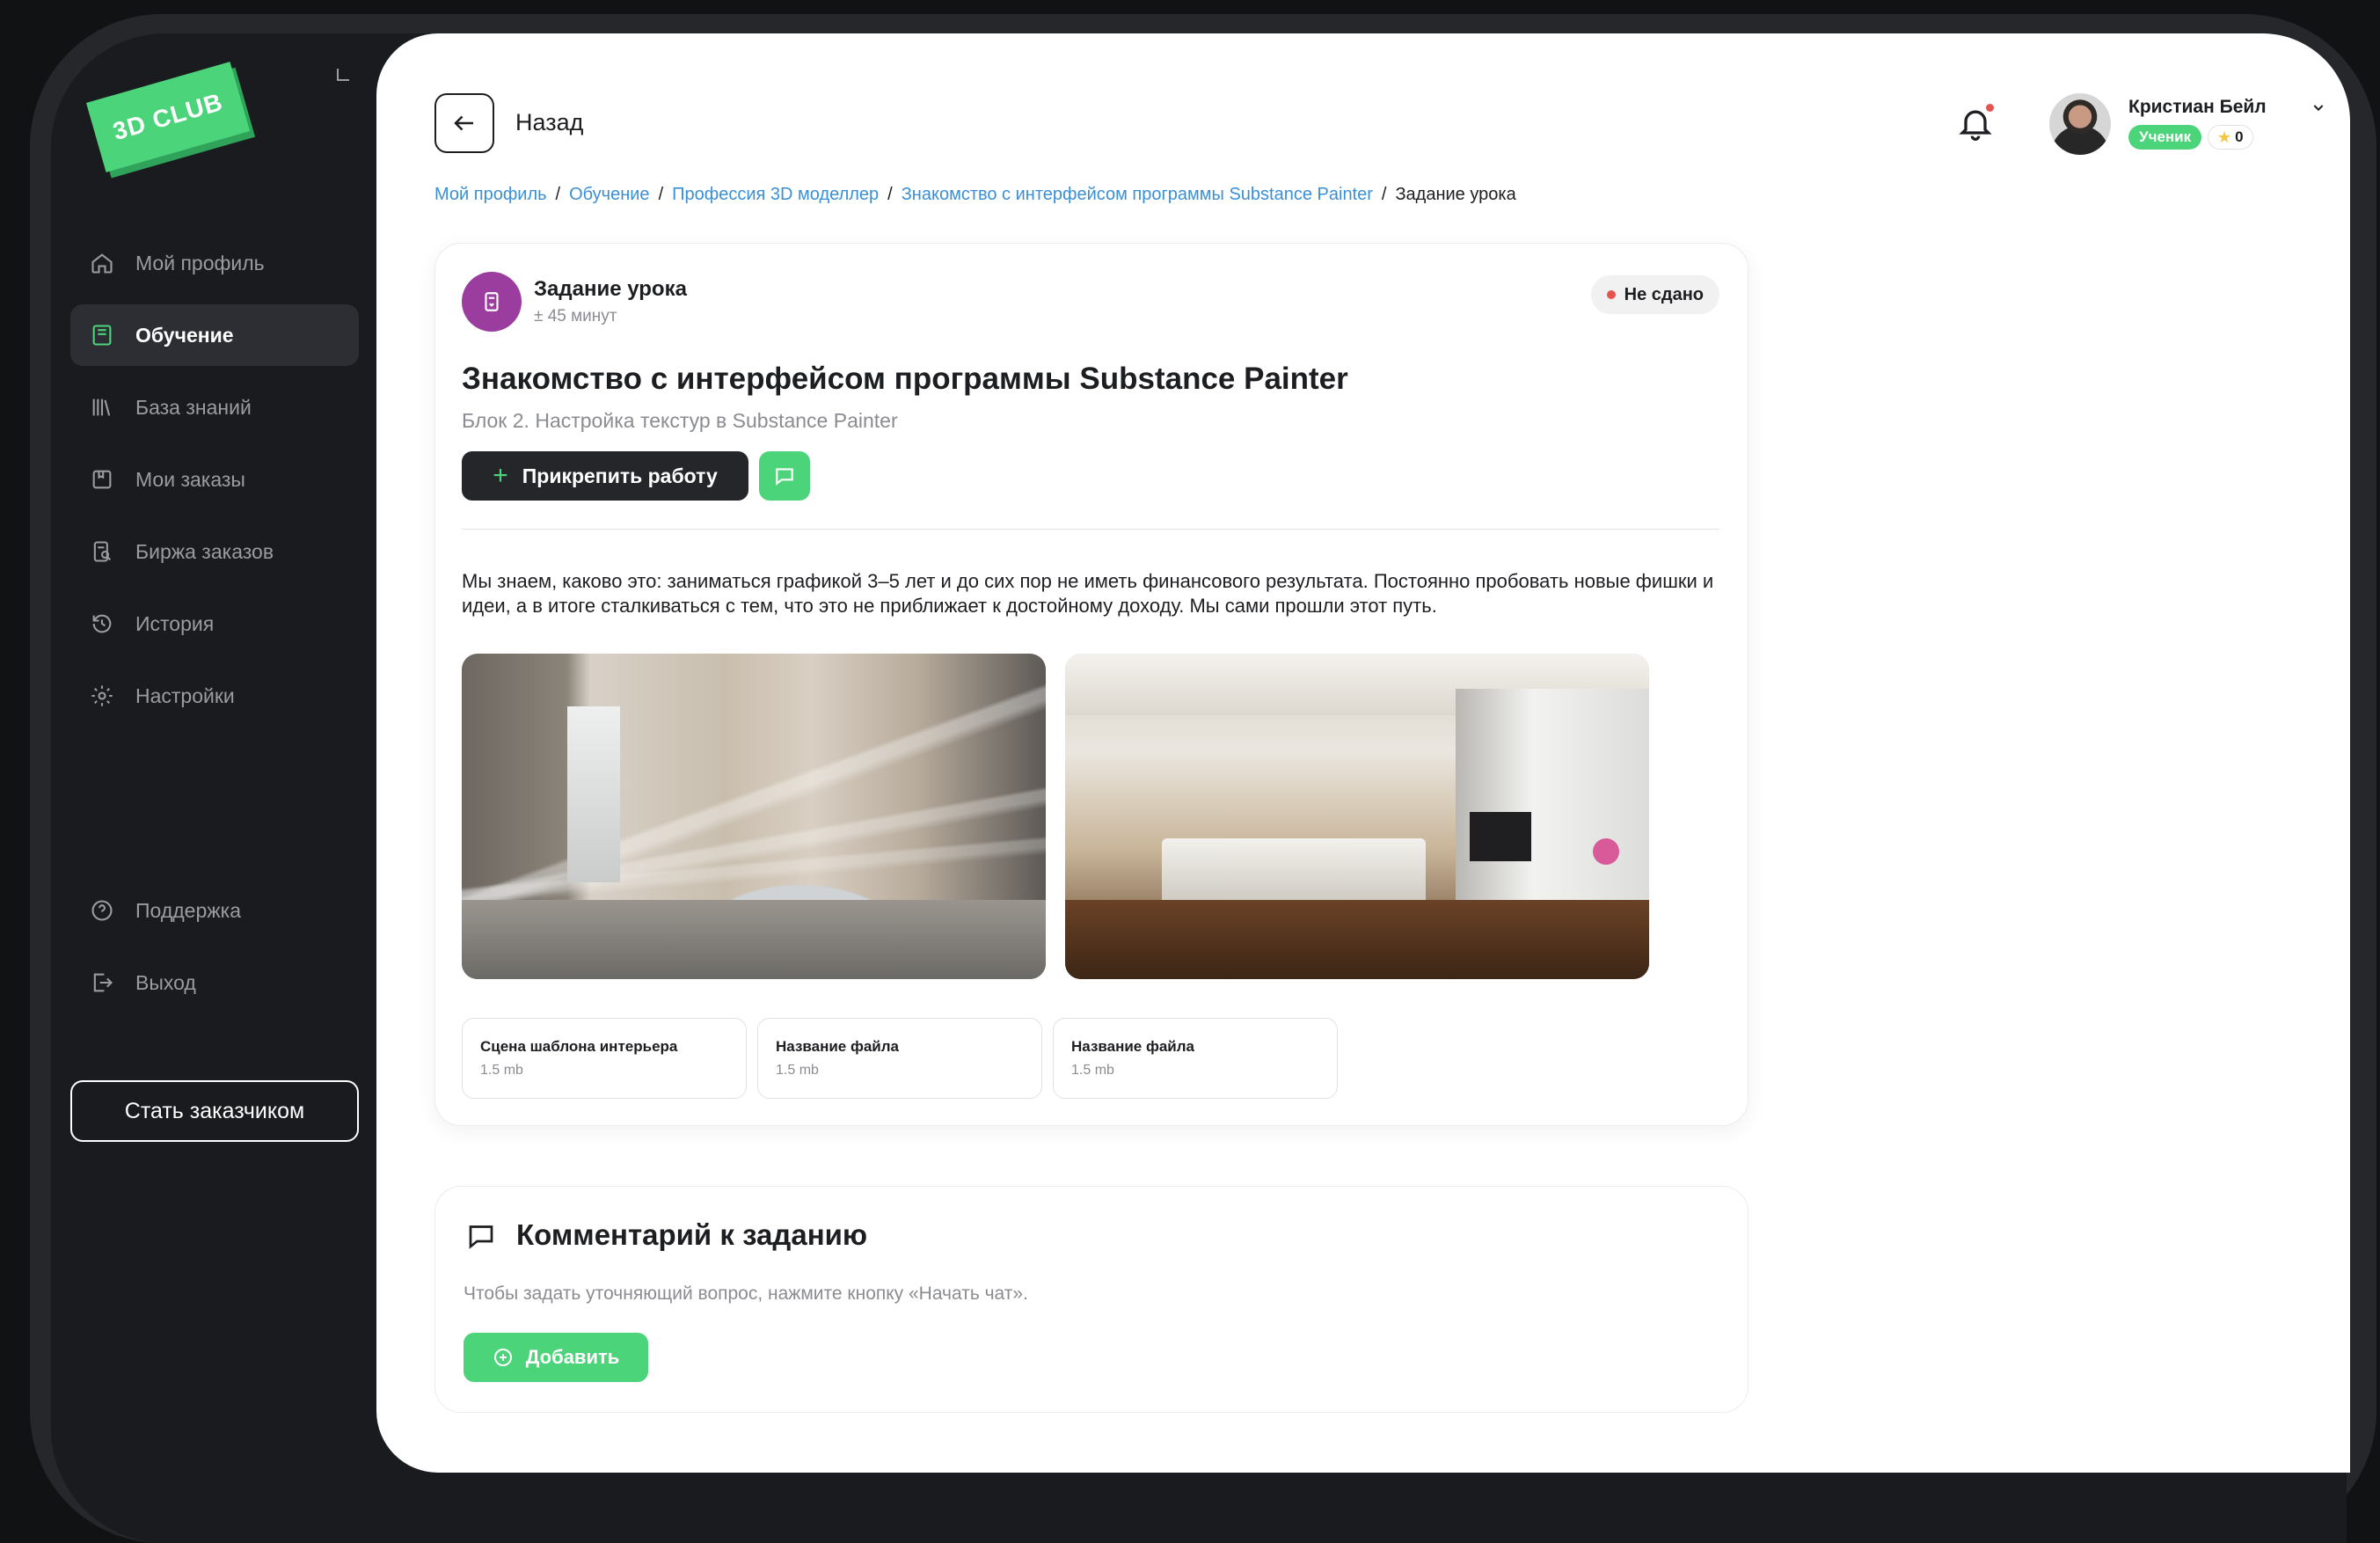 This screenshot has width=2380, height=1543. What do you see at coordinates (102, 263) in the screenshot?
I see `home-icon` at bounding box center [102, 263].